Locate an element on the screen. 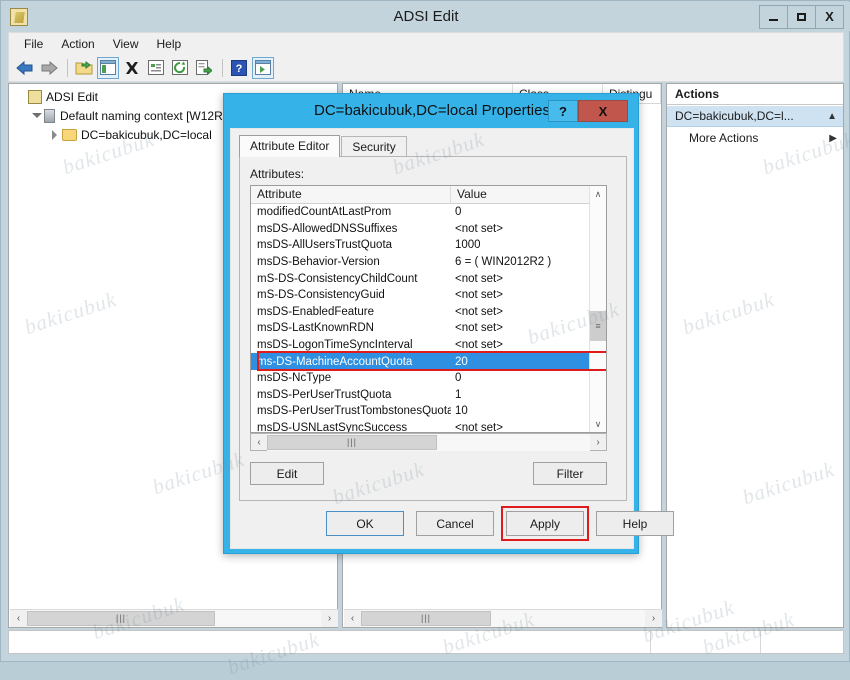  maximize-button is located at coordinates (801, 16).